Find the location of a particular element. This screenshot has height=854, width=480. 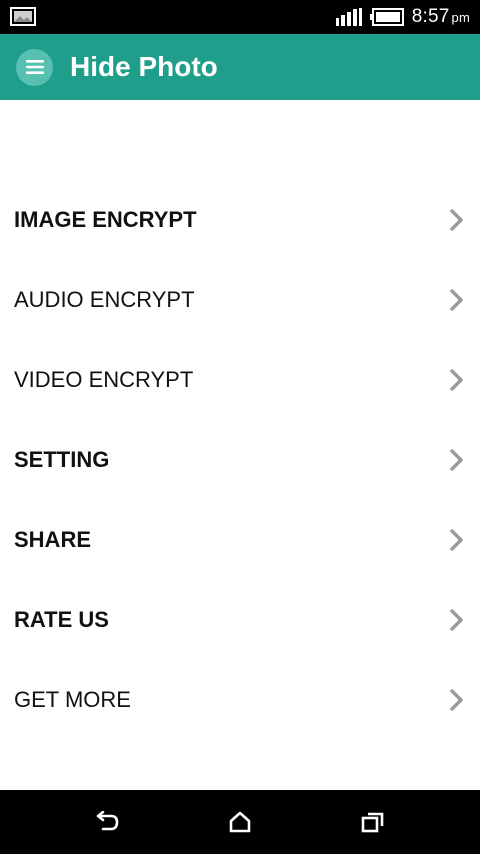

signal-icon is located at coordinates (348, 17).